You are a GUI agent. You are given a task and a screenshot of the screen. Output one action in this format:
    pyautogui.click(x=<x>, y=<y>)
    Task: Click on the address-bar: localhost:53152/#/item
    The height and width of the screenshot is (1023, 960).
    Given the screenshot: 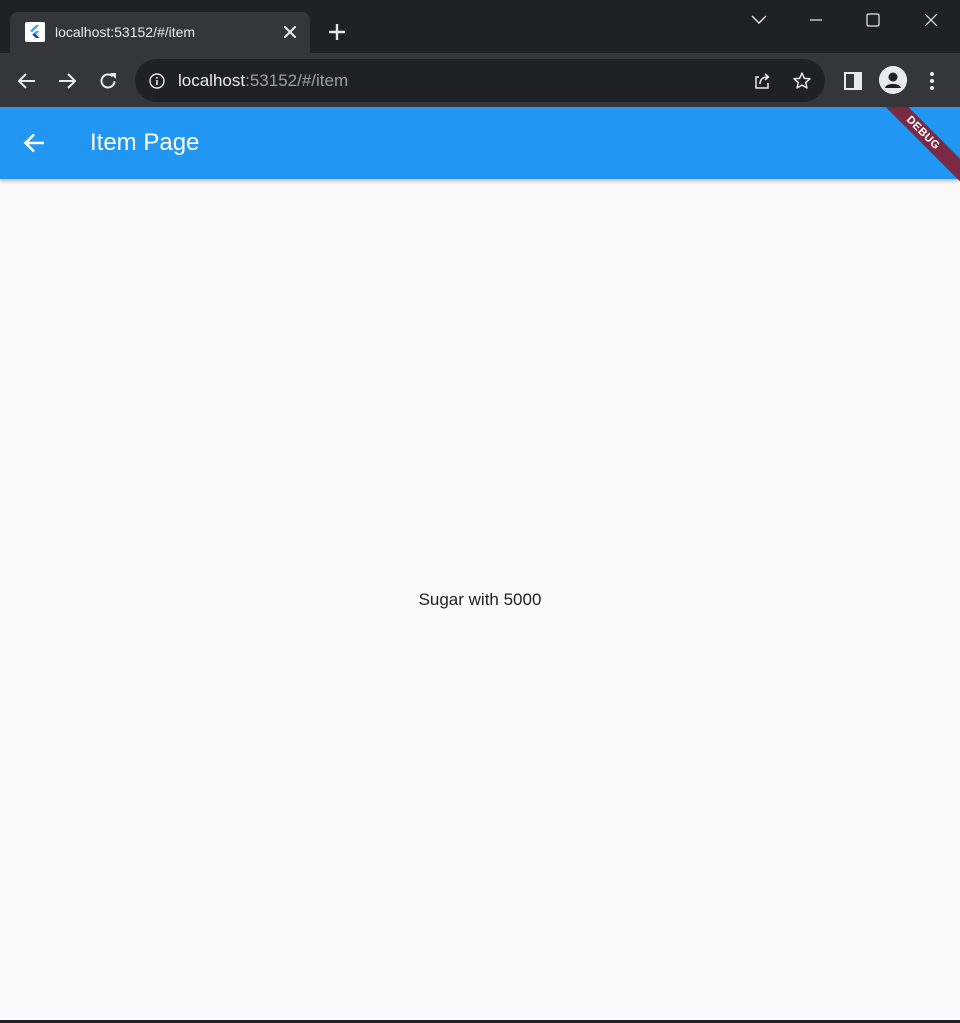 What is the action you would take?
    pyautogui.click(x=480, y=80)
    